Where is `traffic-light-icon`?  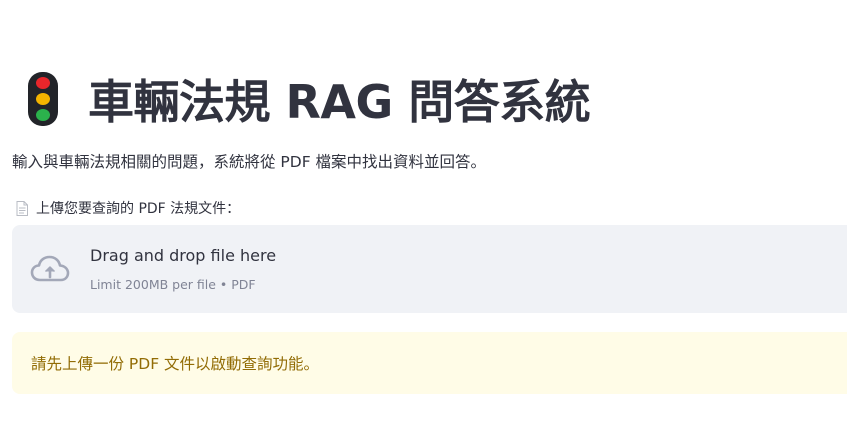
traffic-light-icon is located at coordinates (43, 99).